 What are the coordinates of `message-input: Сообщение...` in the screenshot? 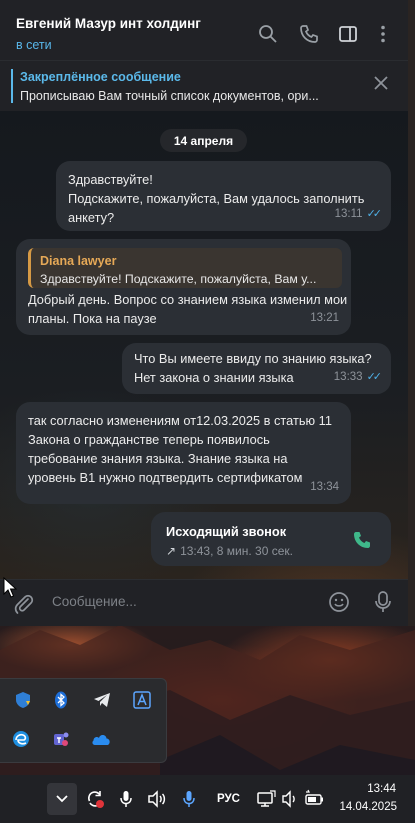 It's located at (94, 601).